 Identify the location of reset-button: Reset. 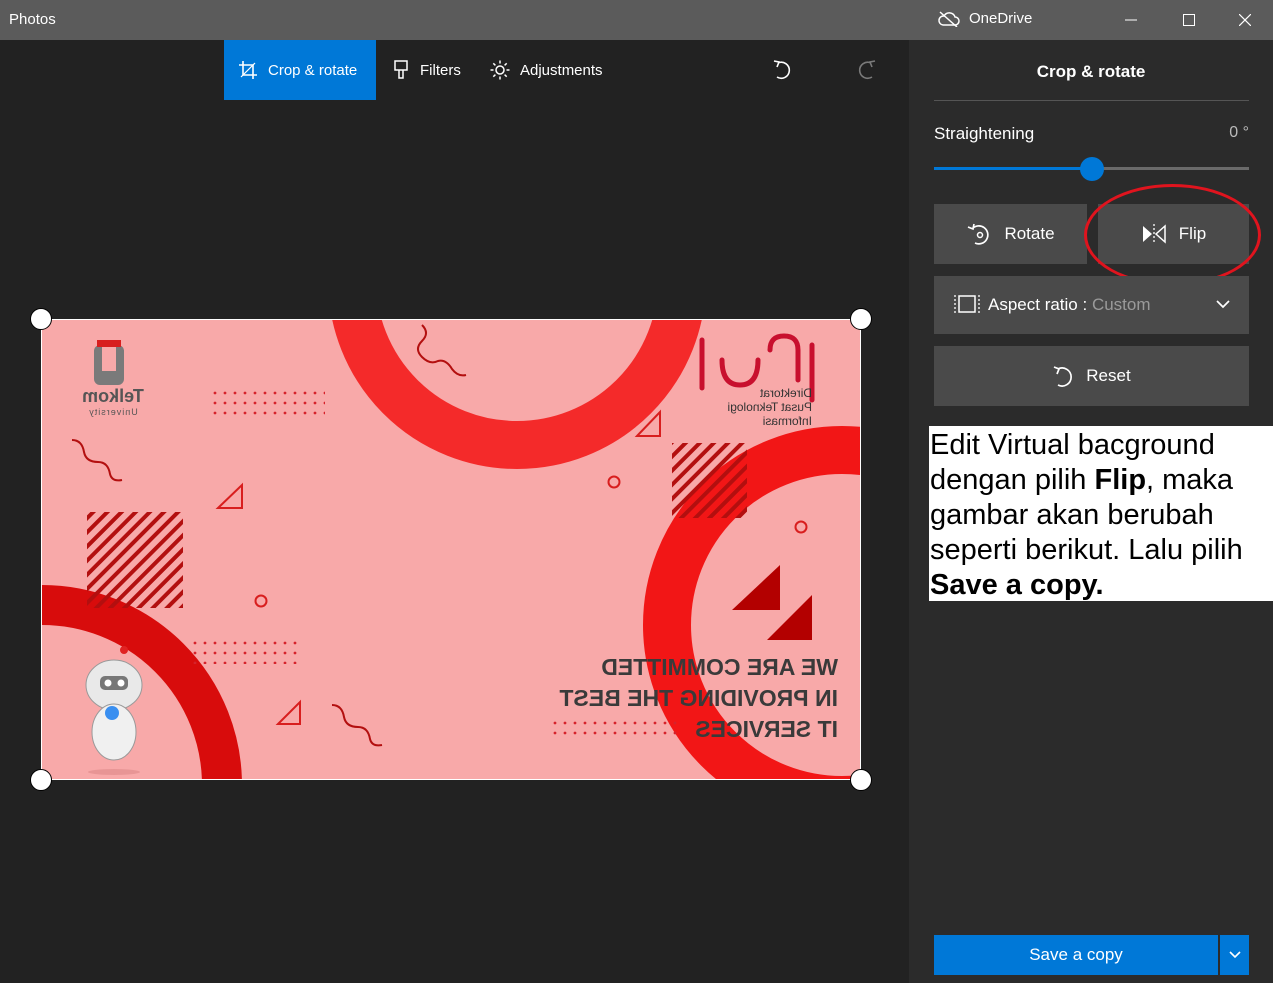
(1091, 376).